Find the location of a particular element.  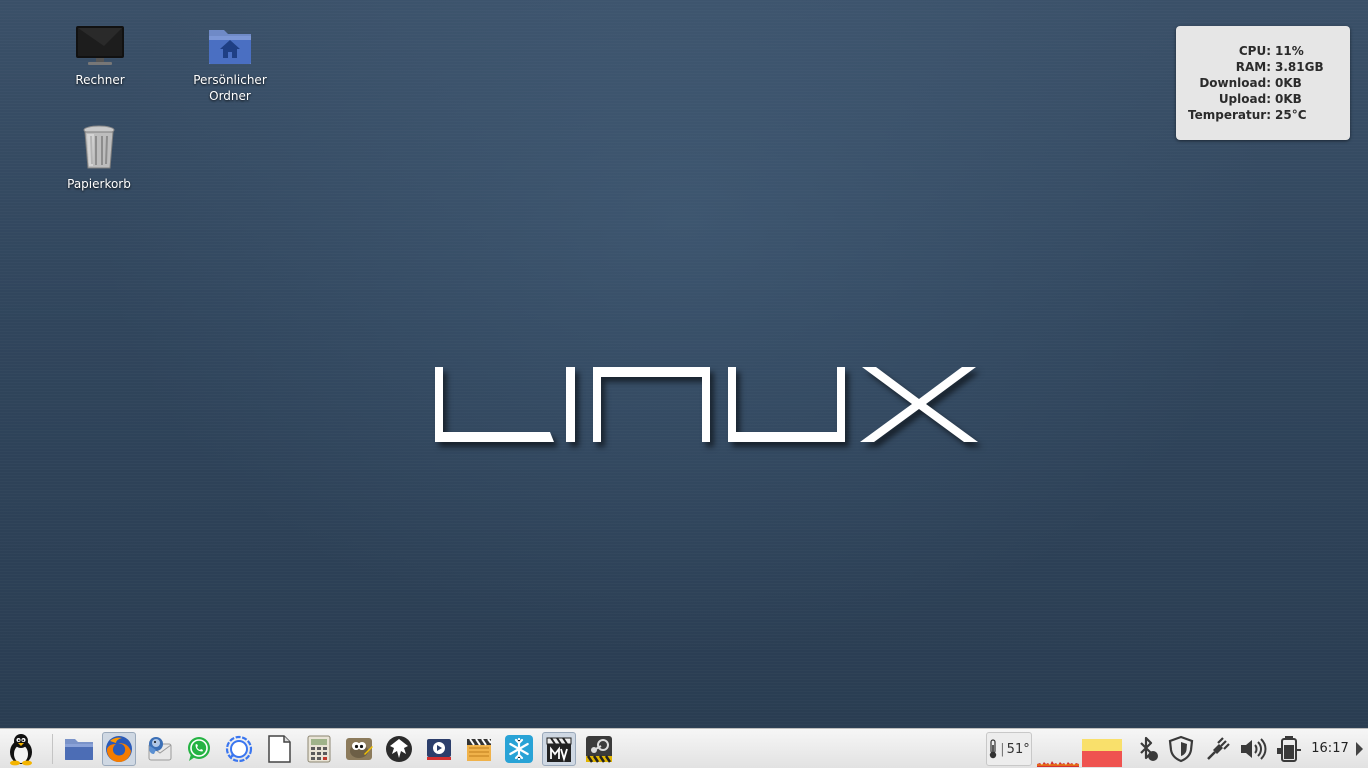

blank-document-icon is located at coordinates (279, 749).